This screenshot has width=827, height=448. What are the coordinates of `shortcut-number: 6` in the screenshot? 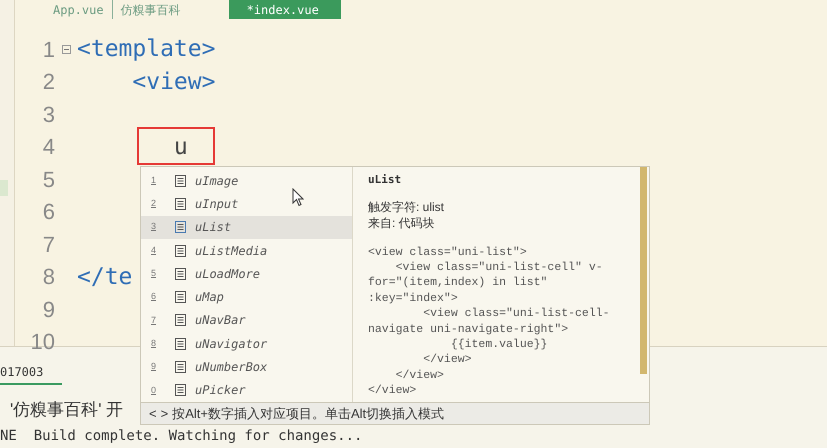 It's located at (154, 297).